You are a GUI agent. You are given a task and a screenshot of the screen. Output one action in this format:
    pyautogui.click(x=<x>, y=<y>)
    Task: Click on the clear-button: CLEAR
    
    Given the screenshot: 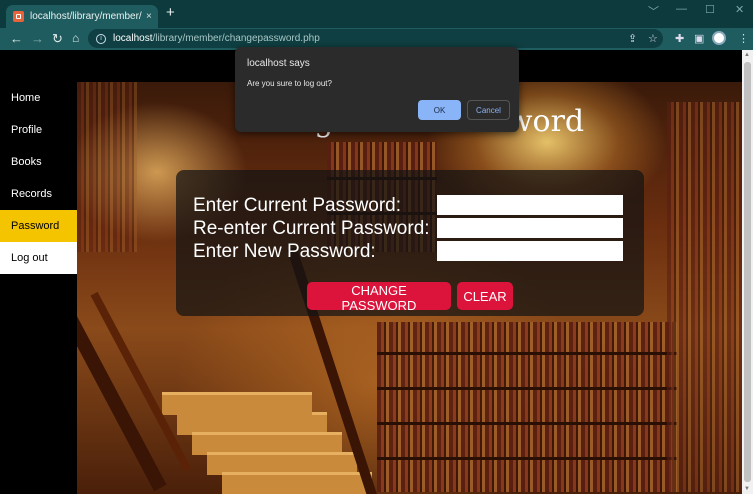 What is the action you would take?
    pyautogui.click(x=485, y=296)
    